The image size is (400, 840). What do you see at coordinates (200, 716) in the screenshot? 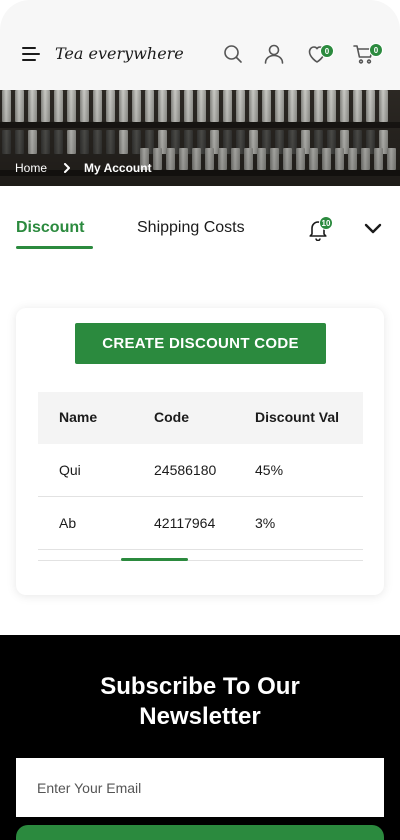
I see `newsletter-title-line-2: Newsletter` at bounding box center [200, 716].